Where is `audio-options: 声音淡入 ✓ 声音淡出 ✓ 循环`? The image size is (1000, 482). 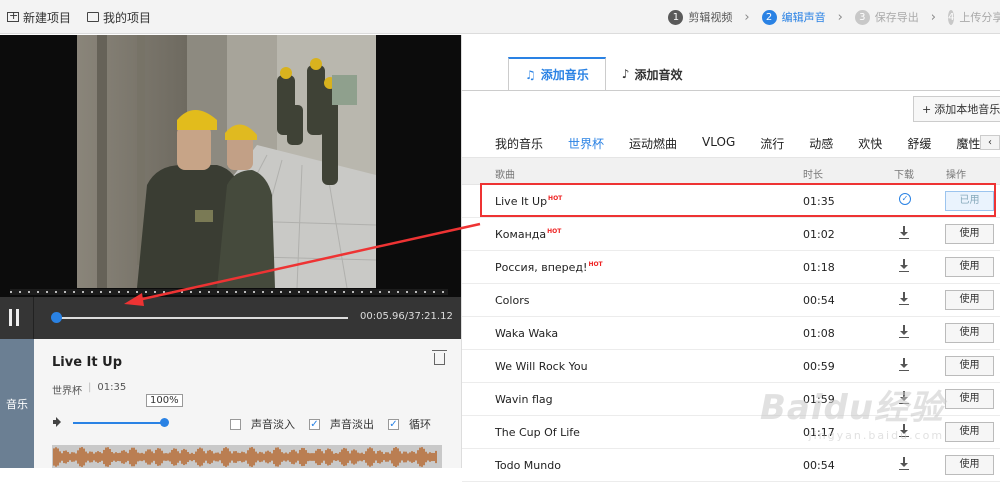
audio-options: 声音淡入 ✓ 声音淡出 ✓ 循环 is located at coordinates (330, 424).